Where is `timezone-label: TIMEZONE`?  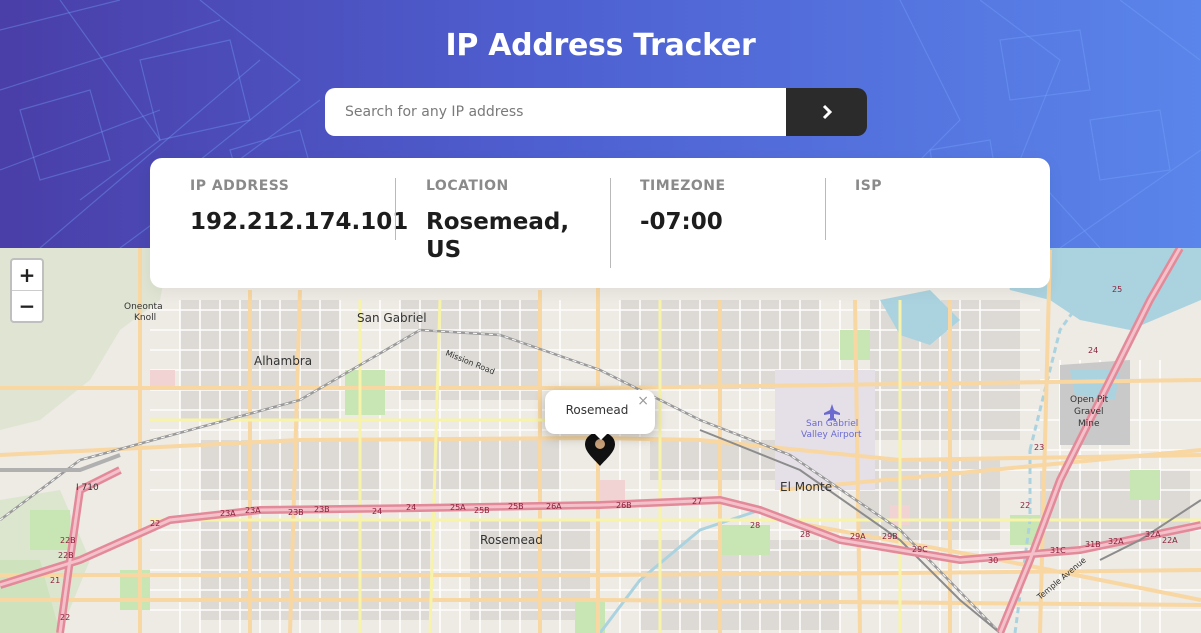 timezone-label: TIMEZONE is located at coordinates (683, 186).